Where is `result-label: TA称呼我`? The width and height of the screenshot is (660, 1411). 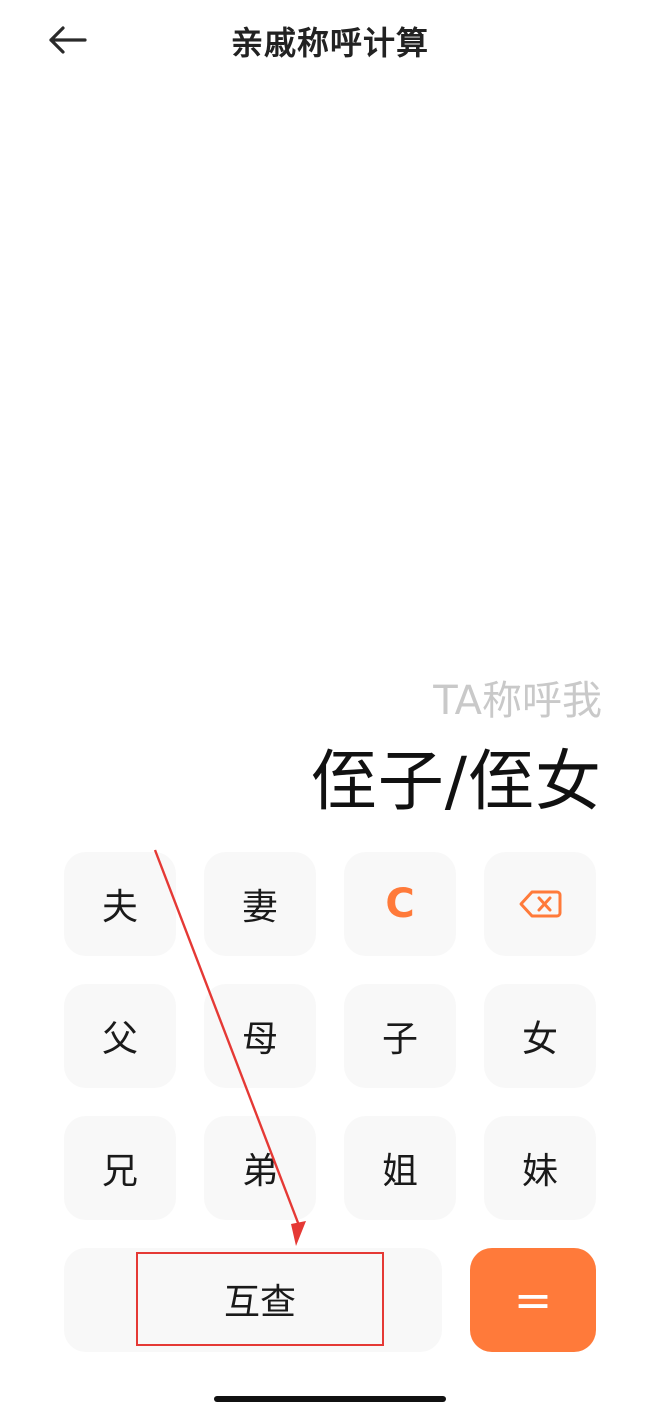 result-label: TA称呼我 is located at coordinates (517, 701).